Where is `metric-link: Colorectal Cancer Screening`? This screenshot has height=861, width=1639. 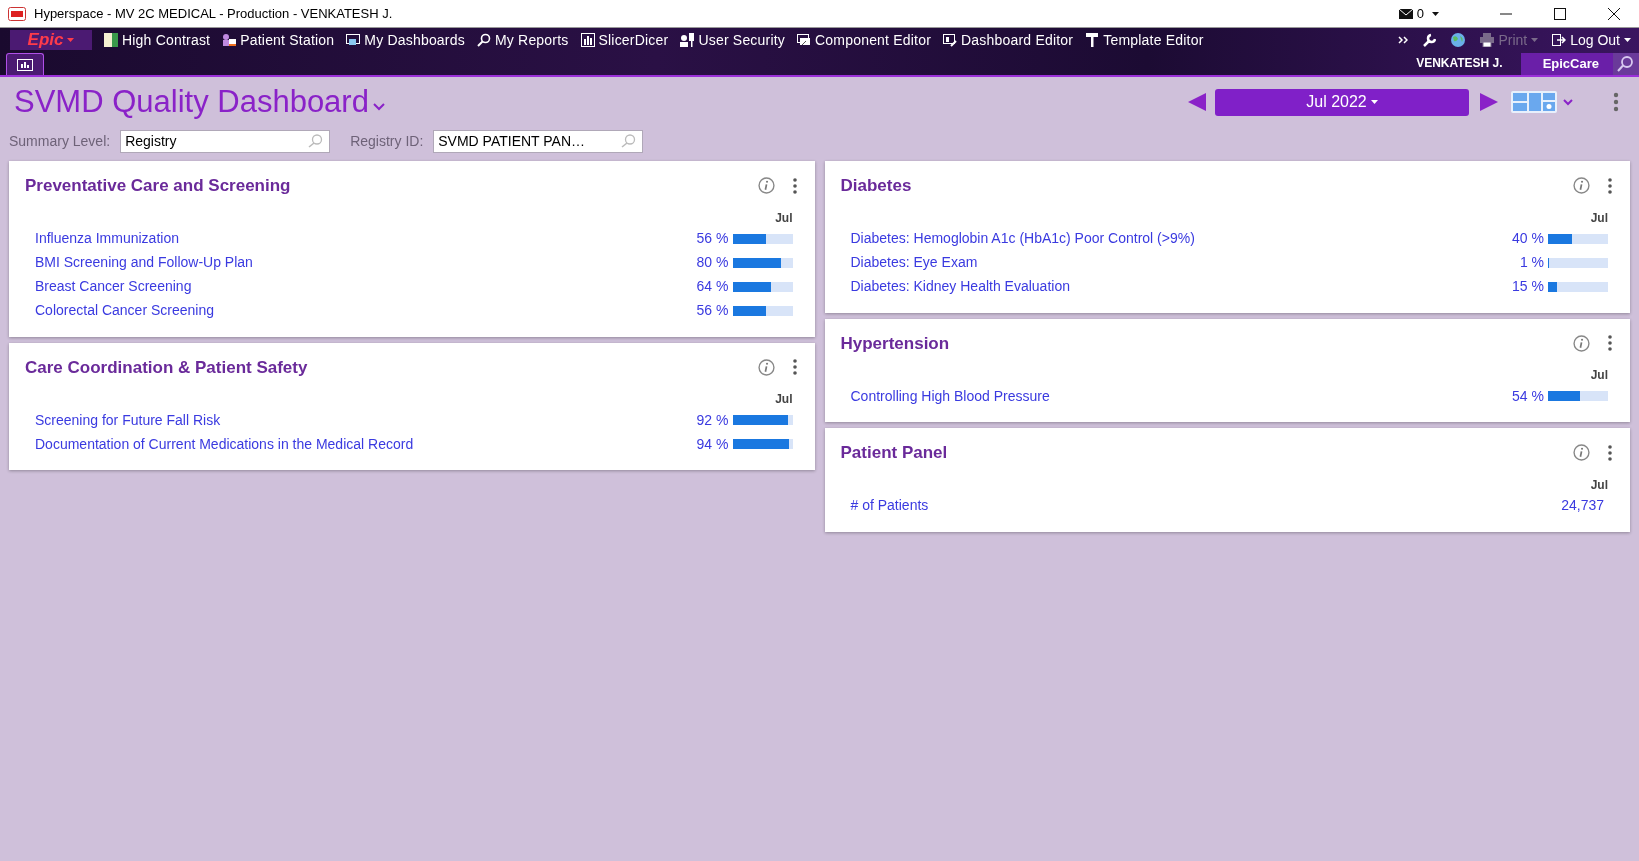
metric-link: Colorectal Cancer Screening is located at coordinates (366, 310).